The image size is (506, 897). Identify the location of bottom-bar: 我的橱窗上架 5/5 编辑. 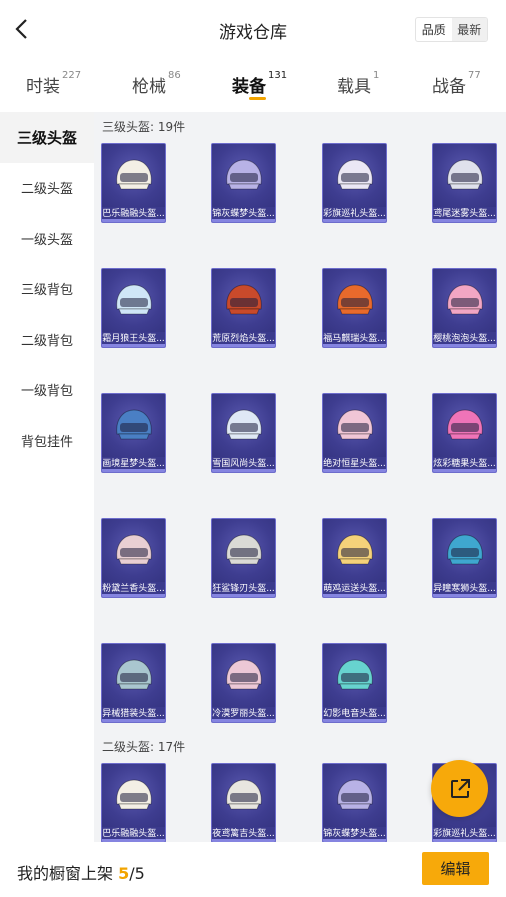
(253, 869).